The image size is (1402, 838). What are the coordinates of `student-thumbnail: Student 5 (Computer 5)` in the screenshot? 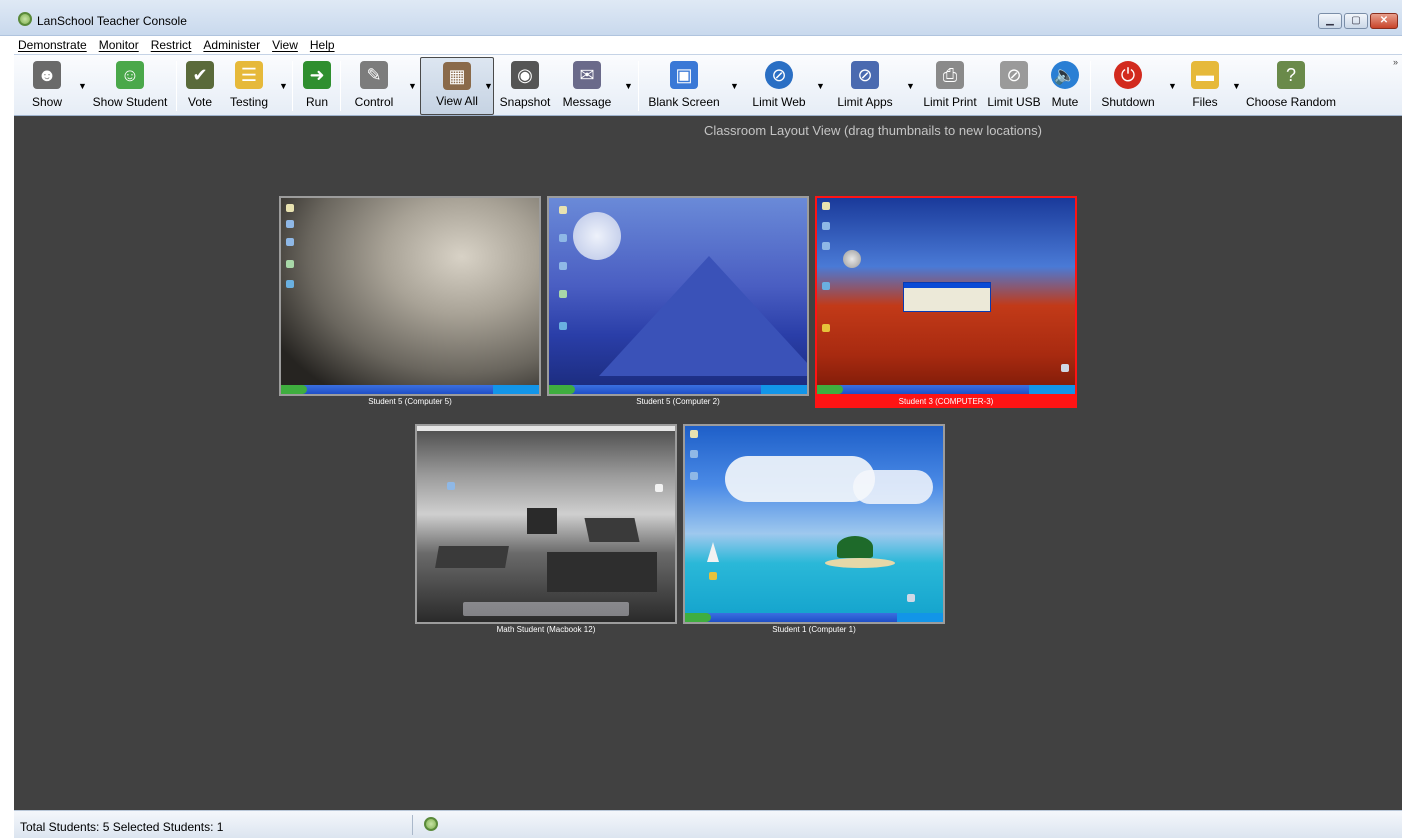 It's located at (410, 302).